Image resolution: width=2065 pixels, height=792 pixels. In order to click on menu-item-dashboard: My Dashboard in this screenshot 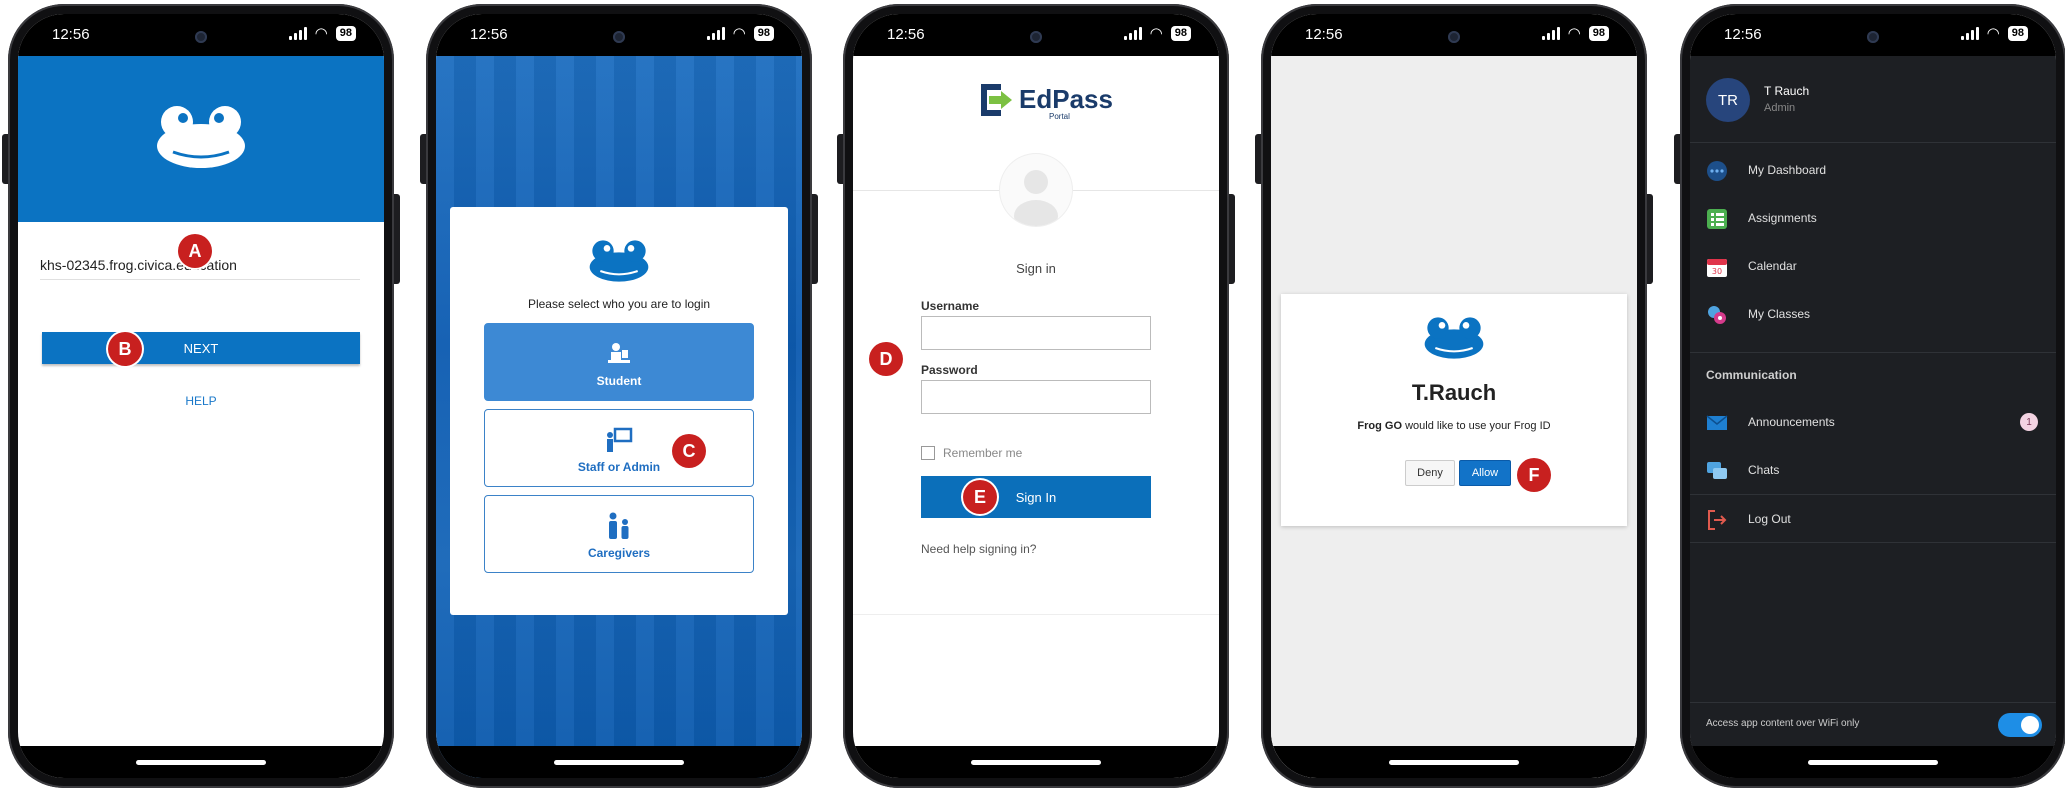, I will do `click(1873, 170)`.